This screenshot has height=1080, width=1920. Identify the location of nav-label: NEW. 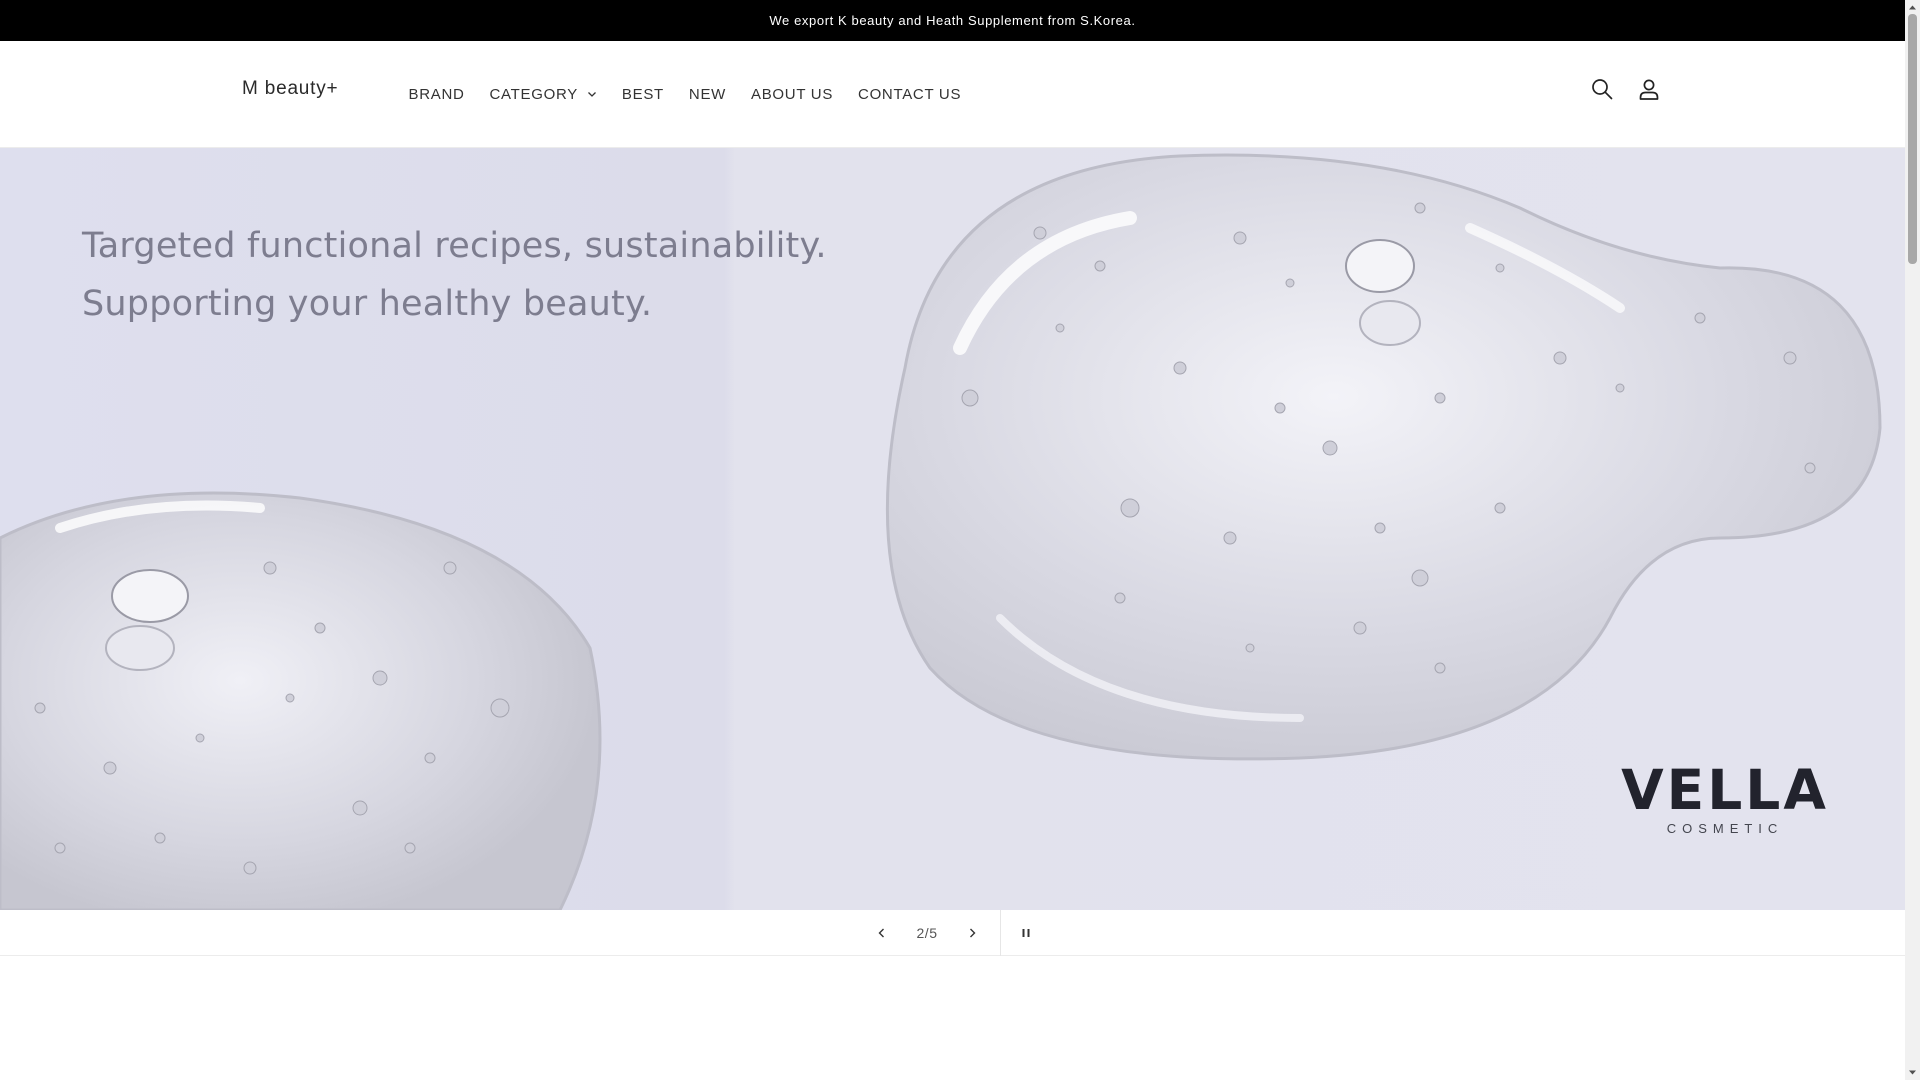
(707, 94).